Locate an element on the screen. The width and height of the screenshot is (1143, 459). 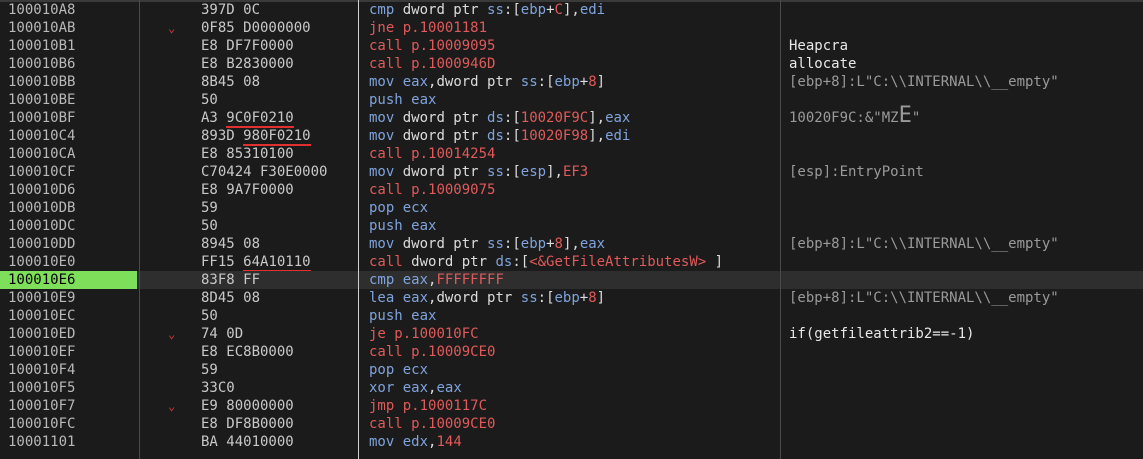
bytes-cell: E8 9A7F0000 is located at coordinates (276, 190).